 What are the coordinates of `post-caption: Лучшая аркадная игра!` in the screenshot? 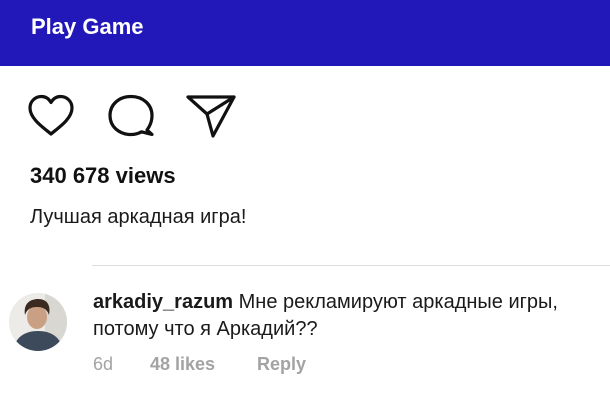 It's located at (138, 217).